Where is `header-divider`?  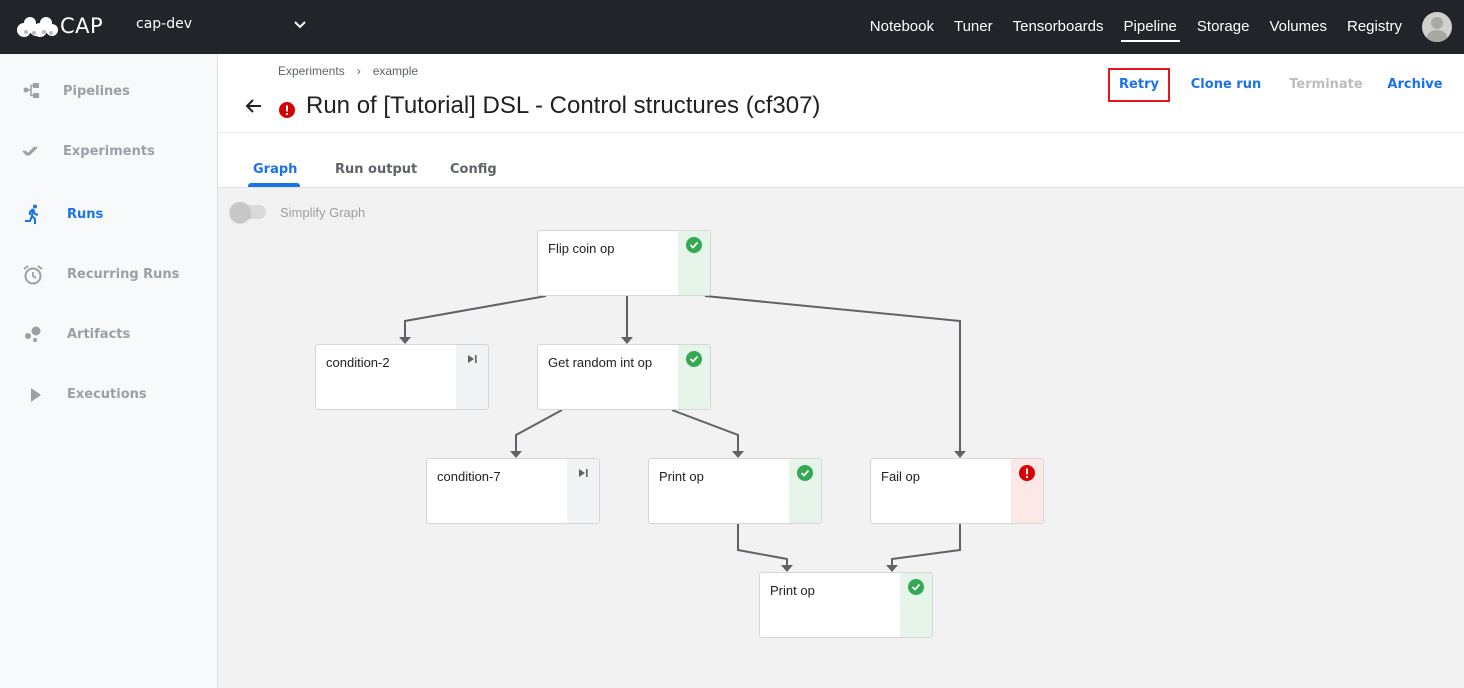 header-divider is located at coordinates (841, 132).